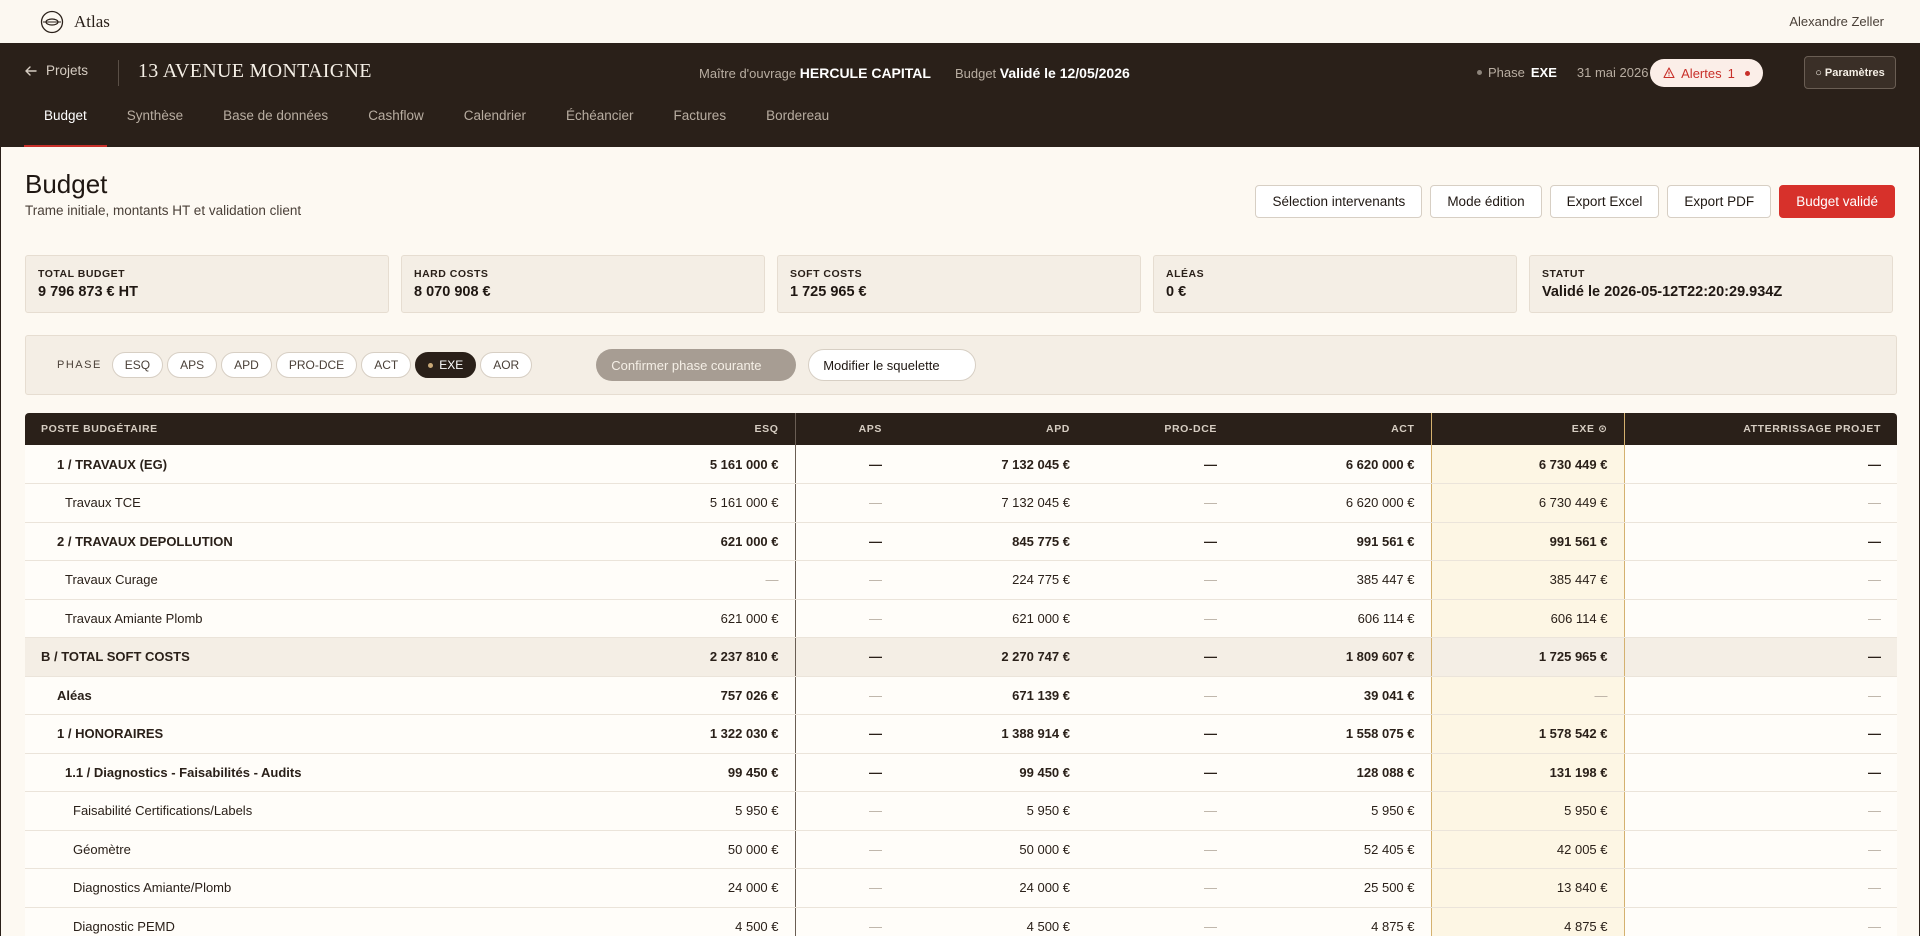  What do you see at coordinates (275, 124) in the screenshot?
I see `tab-base-de-donnees: Base de données` at bounding box center [275, 124].